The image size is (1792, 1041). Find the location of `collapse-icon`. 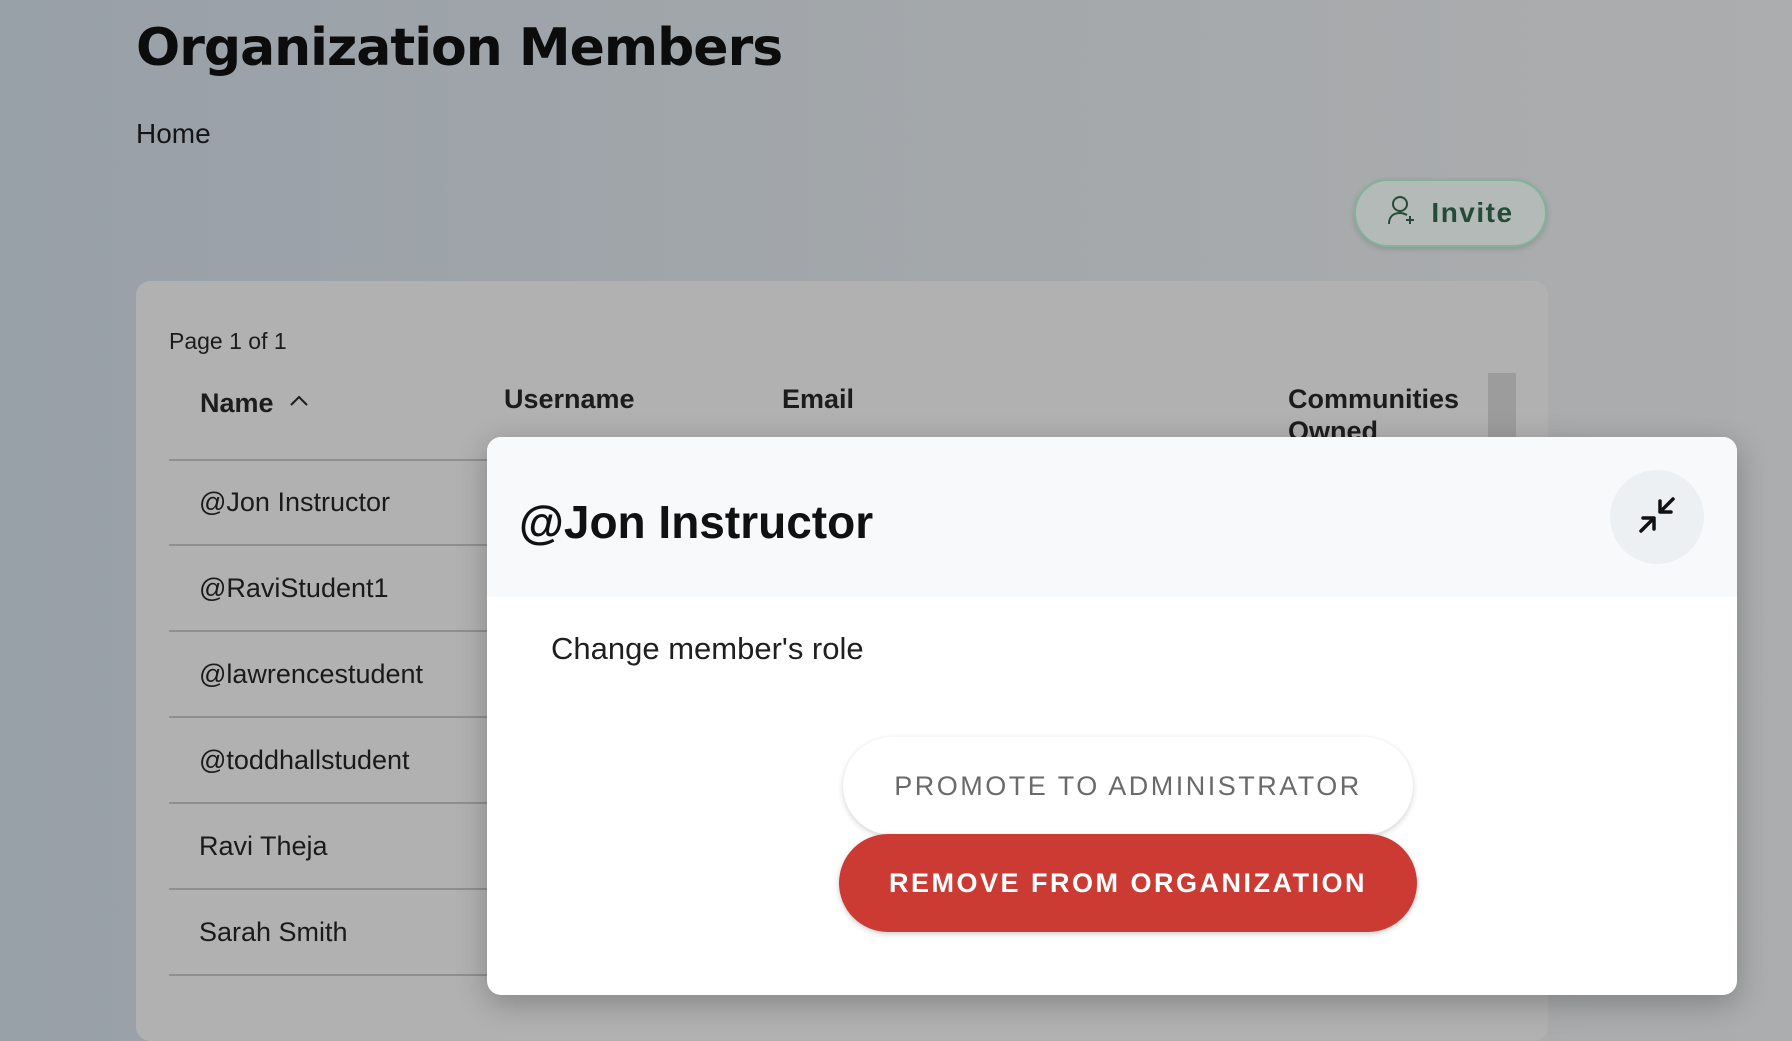

collapse-icon is located at coordinates (1657, 517).